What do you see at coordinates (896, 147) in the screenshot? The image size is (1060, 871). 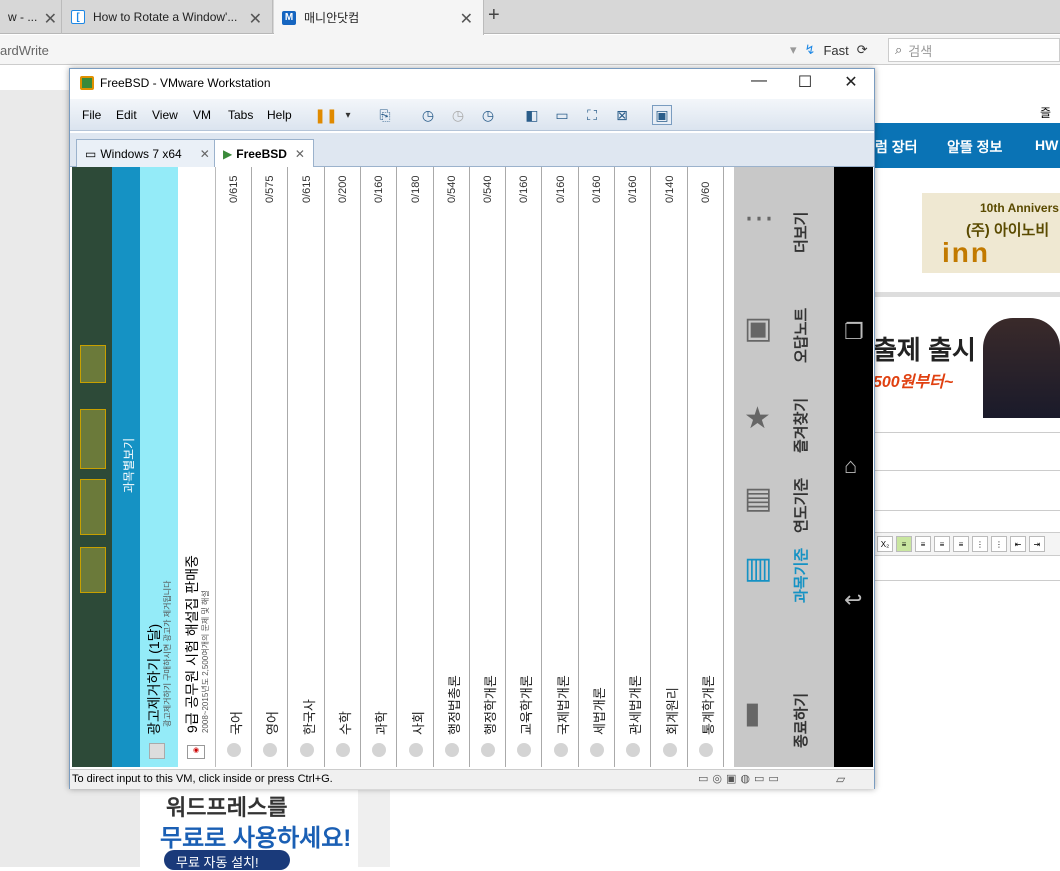 I see `nav-item-market: 럼 장터` at bounding box center [896, 147].